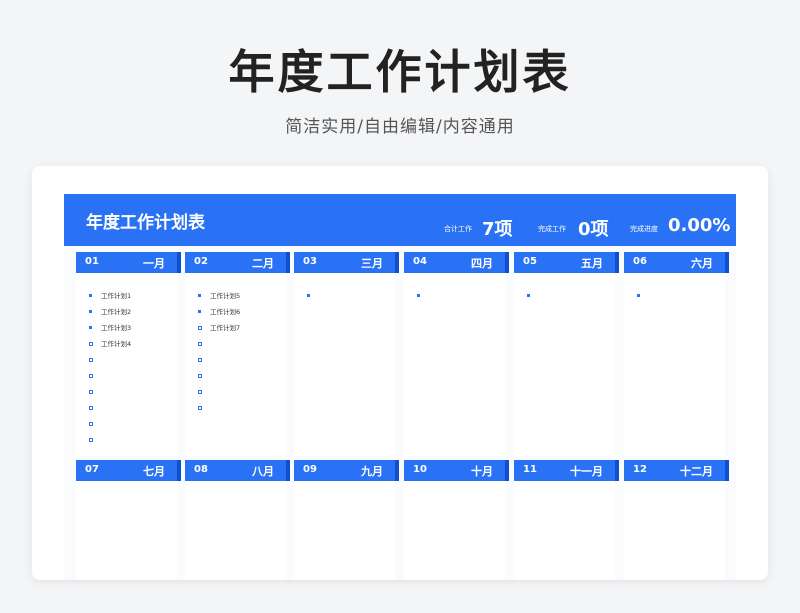 This screenshot has width=800, height=613. Describe the element at coordinates (116, 312) in the screenshot. I see `task-text: 工作计划2` at that location.